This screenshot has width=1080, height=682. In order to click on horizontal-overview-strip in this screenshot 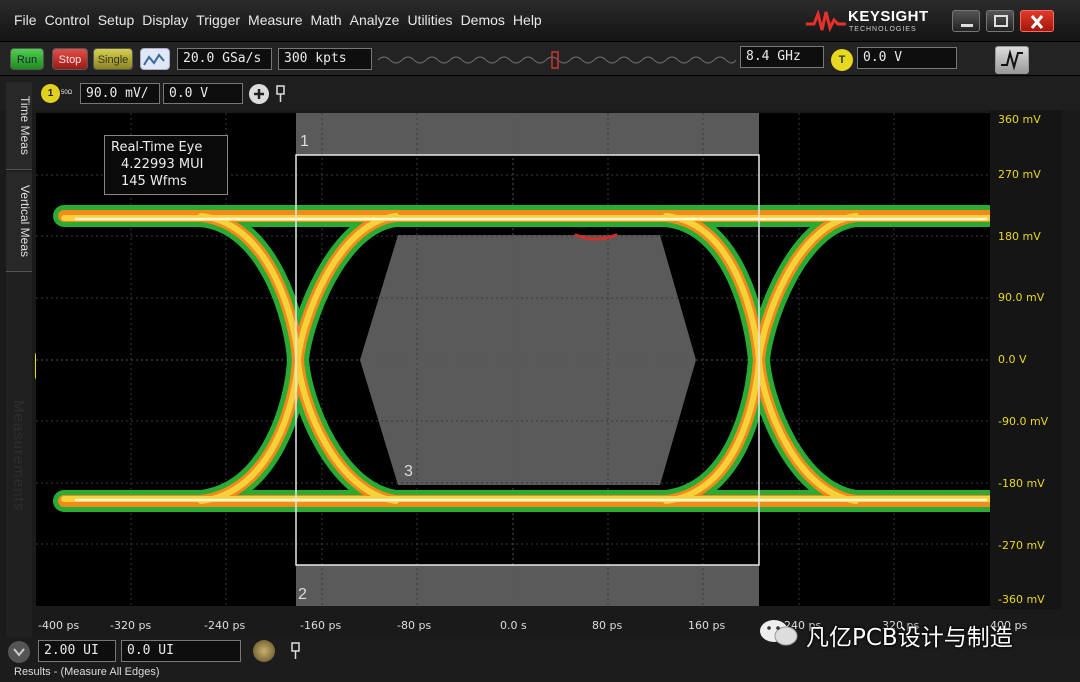, I will do `click(557, 60)`.